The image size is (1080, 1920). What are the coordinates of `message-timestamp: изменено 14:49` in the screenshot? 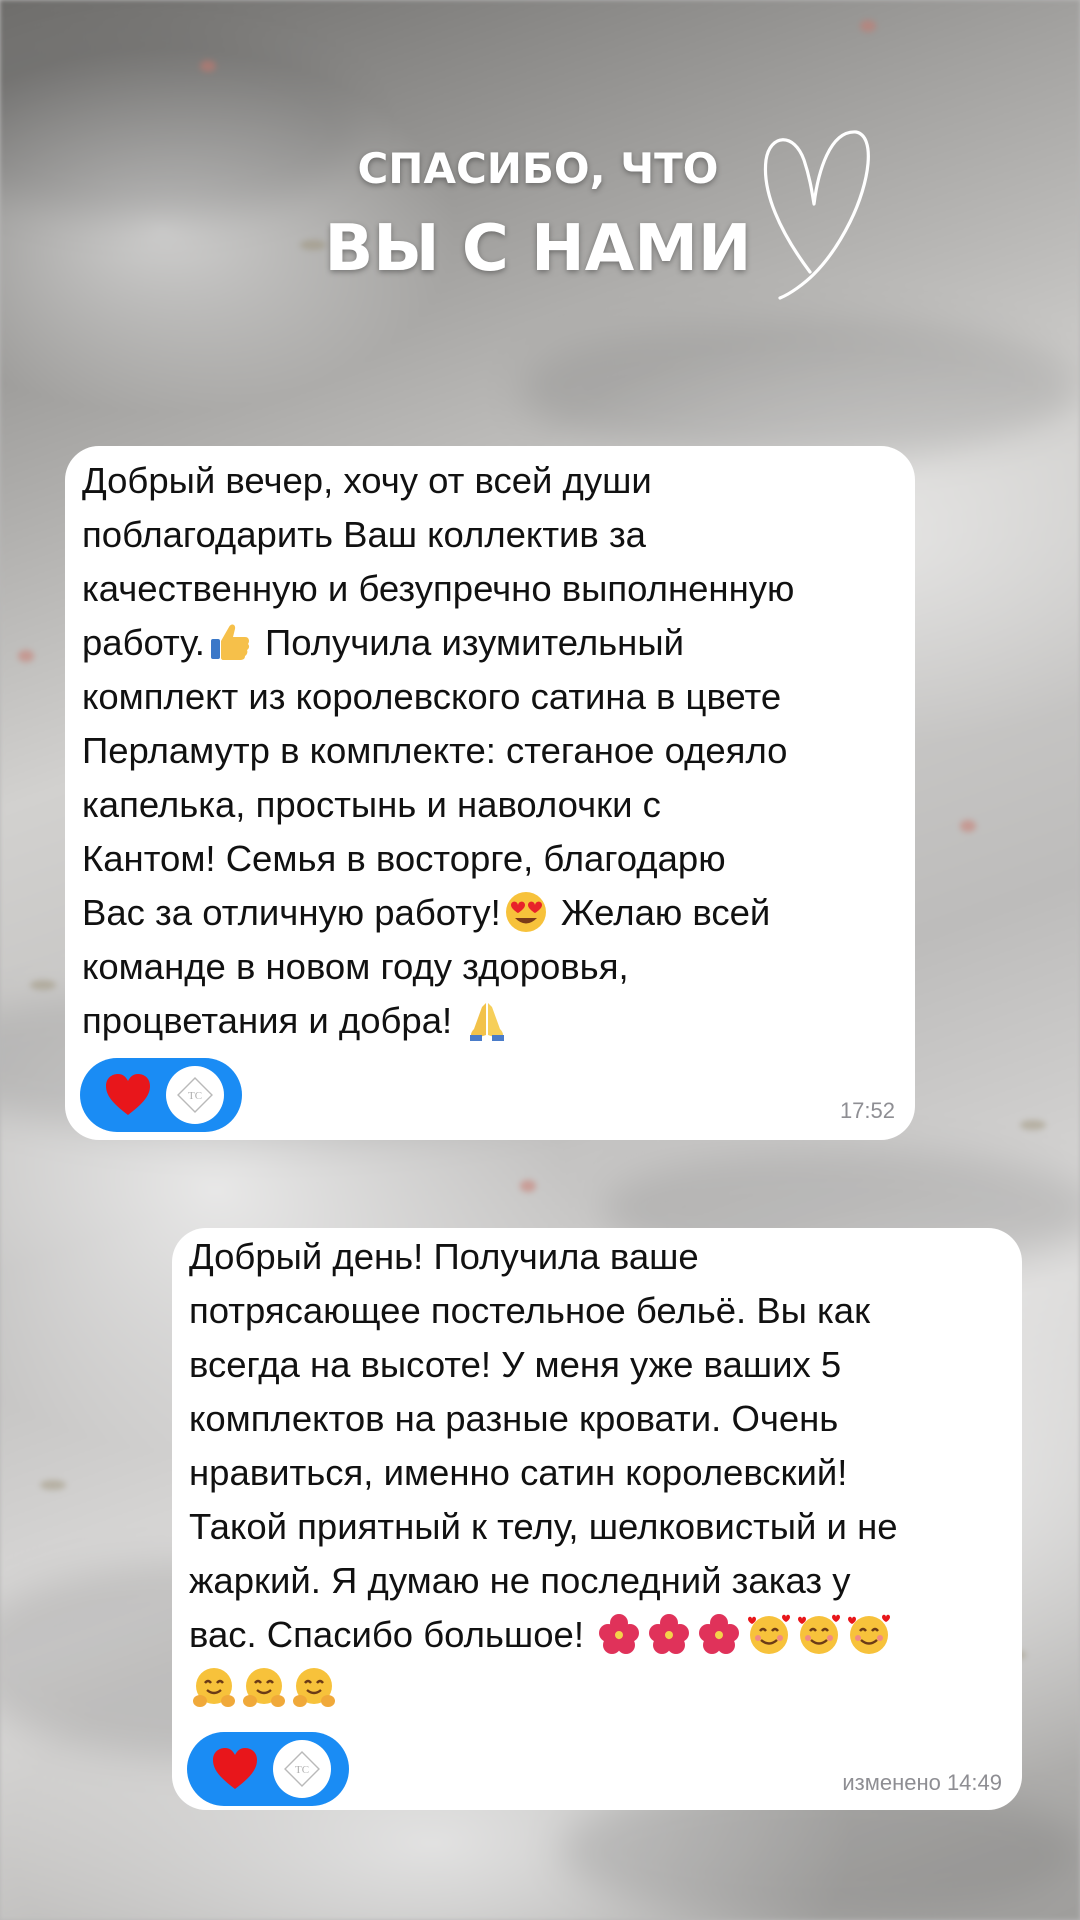 It's located at (922, 1782).